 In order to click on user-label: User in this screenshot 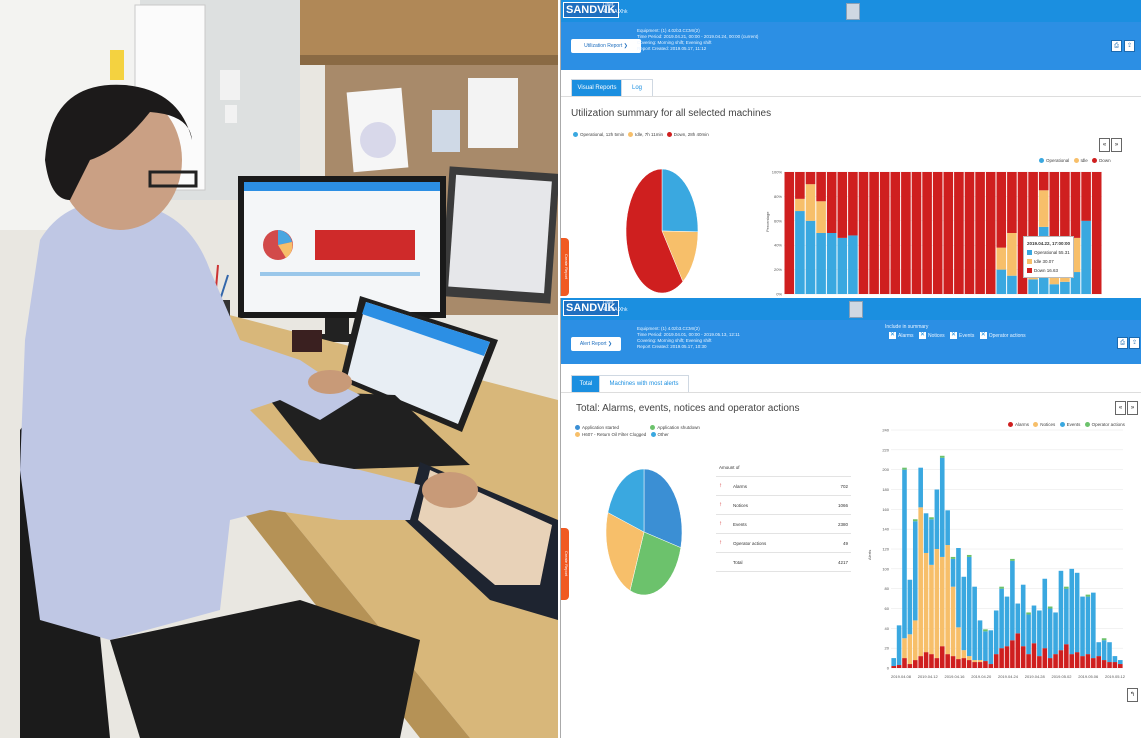, I will do `click(608, 303)`.